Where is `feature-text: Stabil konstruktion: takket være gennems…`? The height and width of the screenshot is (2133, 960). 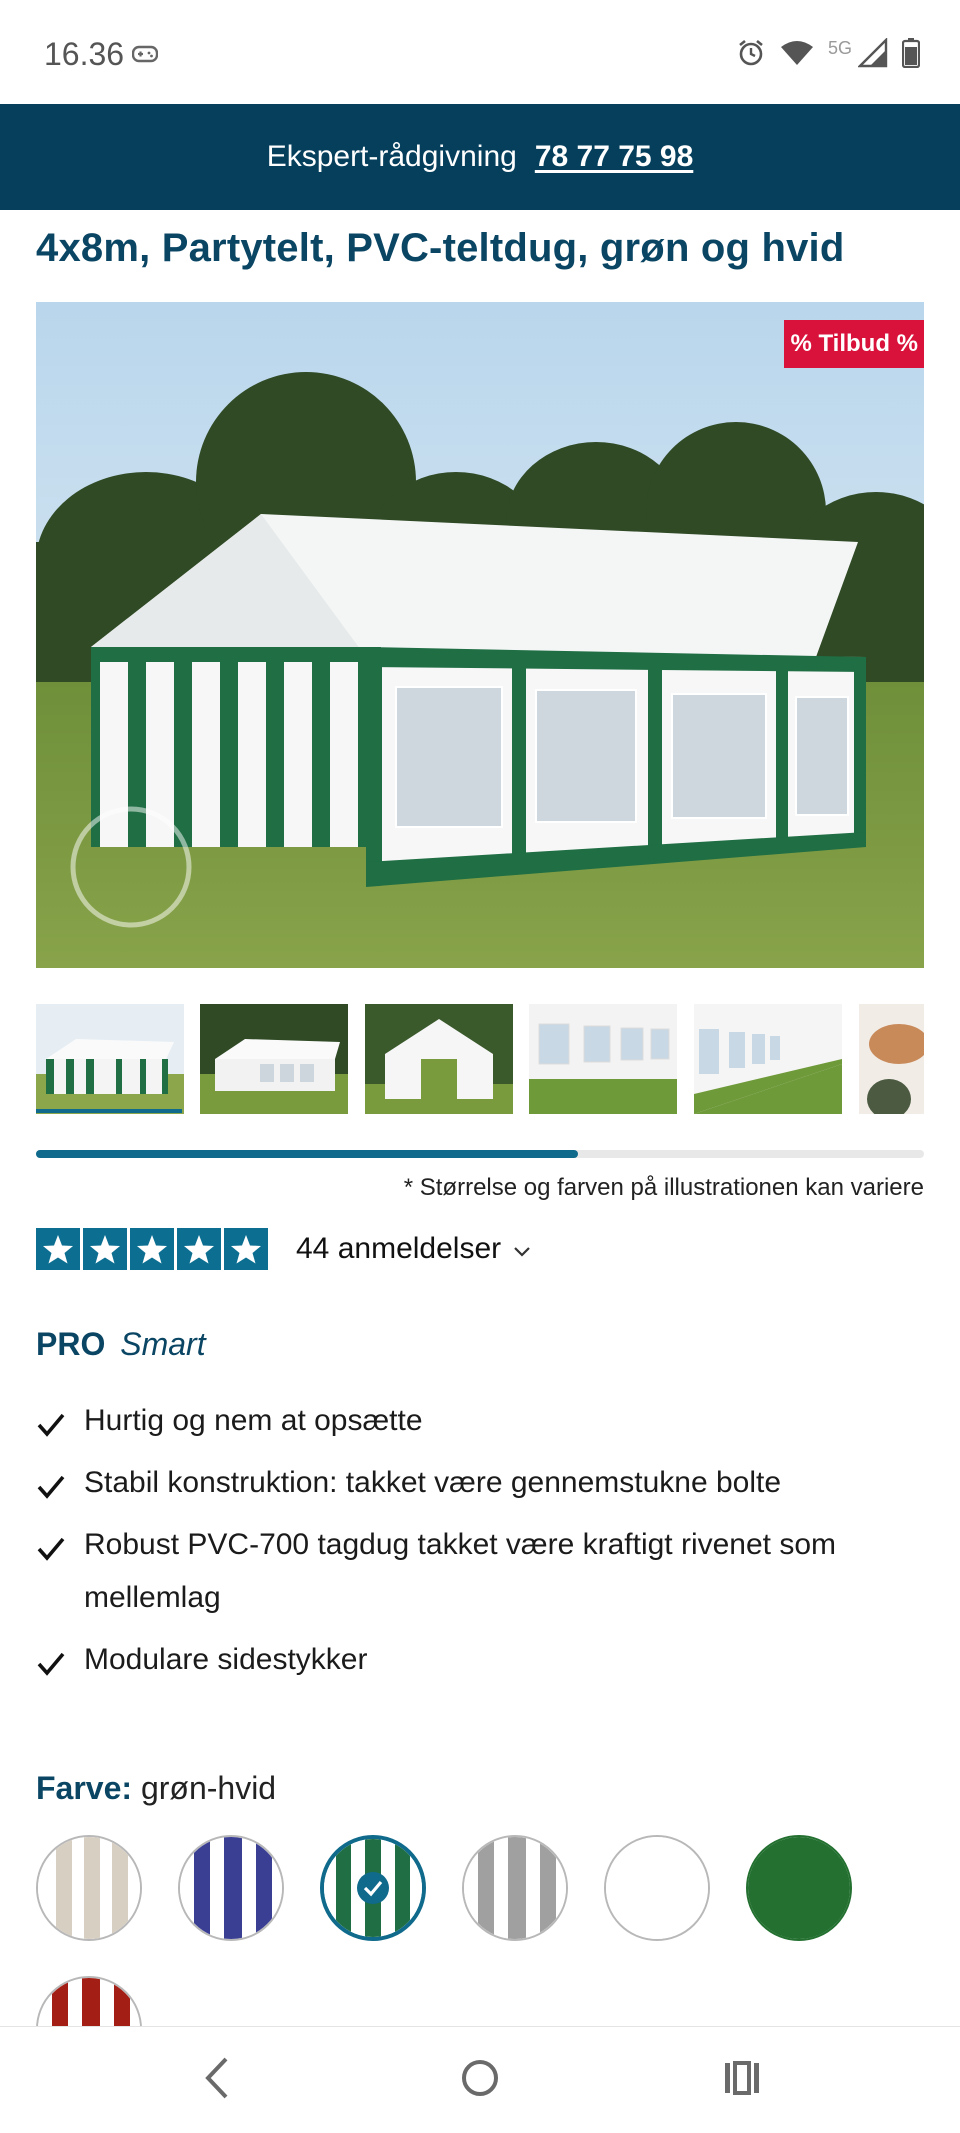
feature-text: Stabil konstruktion: takket være gennems… is located at coordinates (433, 1482).